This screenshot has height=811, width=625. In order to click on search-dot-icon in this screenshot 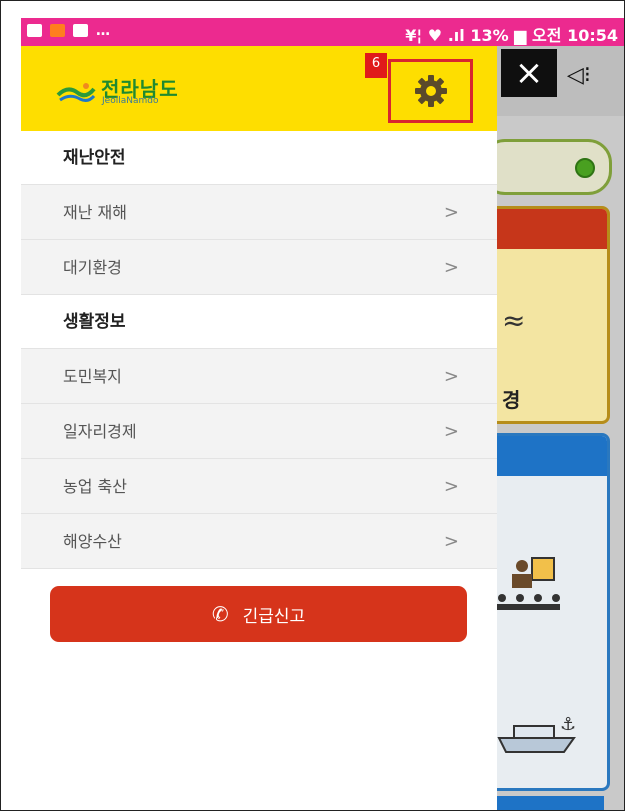, I will do `click(585, 168)`.